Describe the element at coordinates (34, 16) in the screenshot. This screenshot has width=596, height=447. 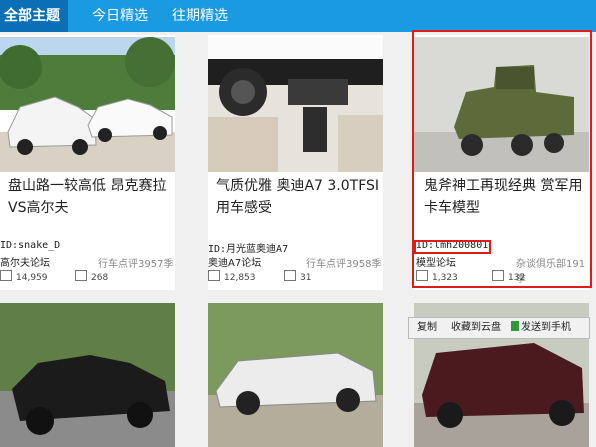
I see `tab-all-topics: 全部主题` at that location.